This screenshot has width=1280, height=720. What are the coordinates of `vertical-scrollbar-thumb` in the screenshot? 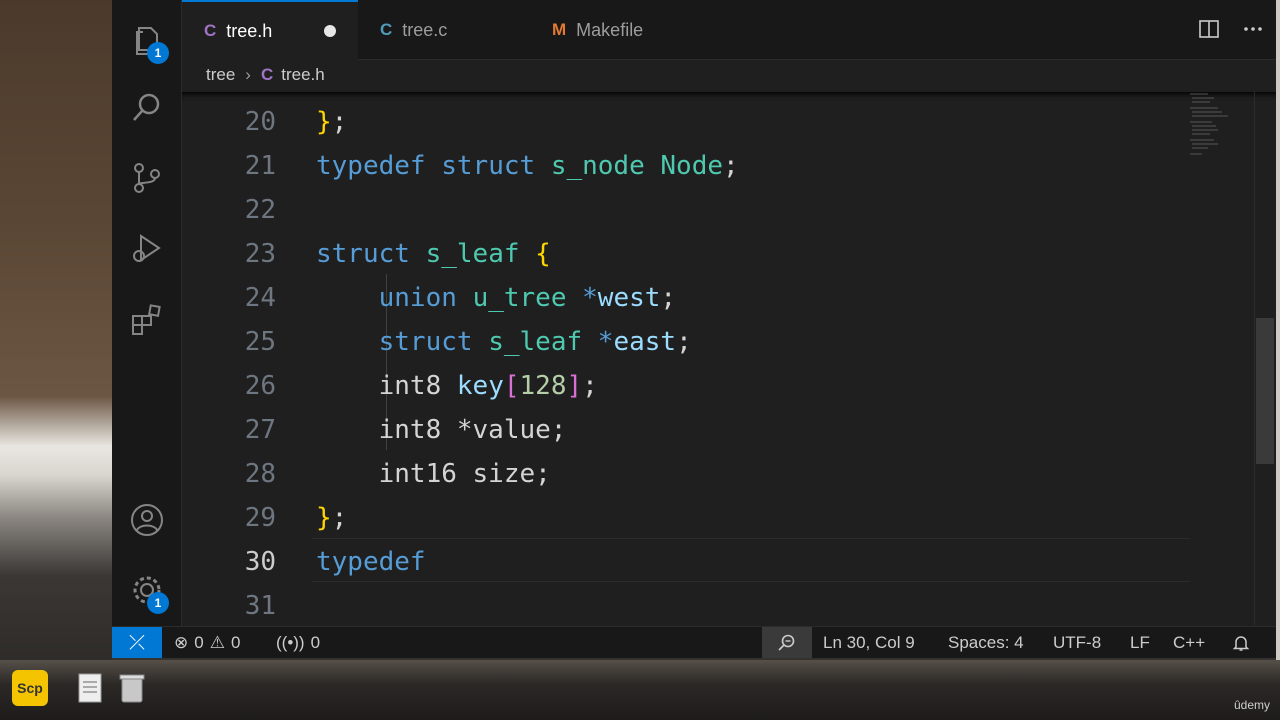 It's located at (1265, 391).